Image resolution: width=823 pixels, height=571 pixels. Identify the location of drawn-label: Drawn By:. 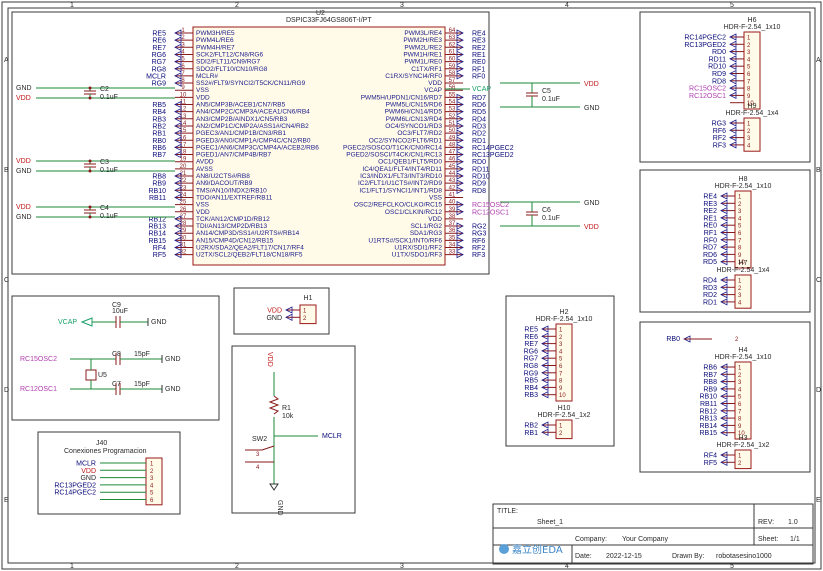
(688, 556).